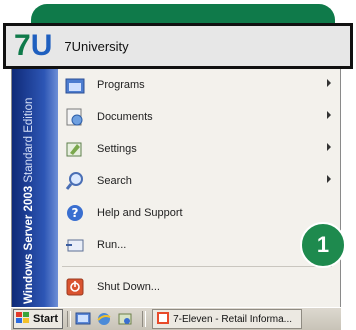 This screenshot has height=330, width=356. I want to click on show-desktop-icon, so click(83, 319).